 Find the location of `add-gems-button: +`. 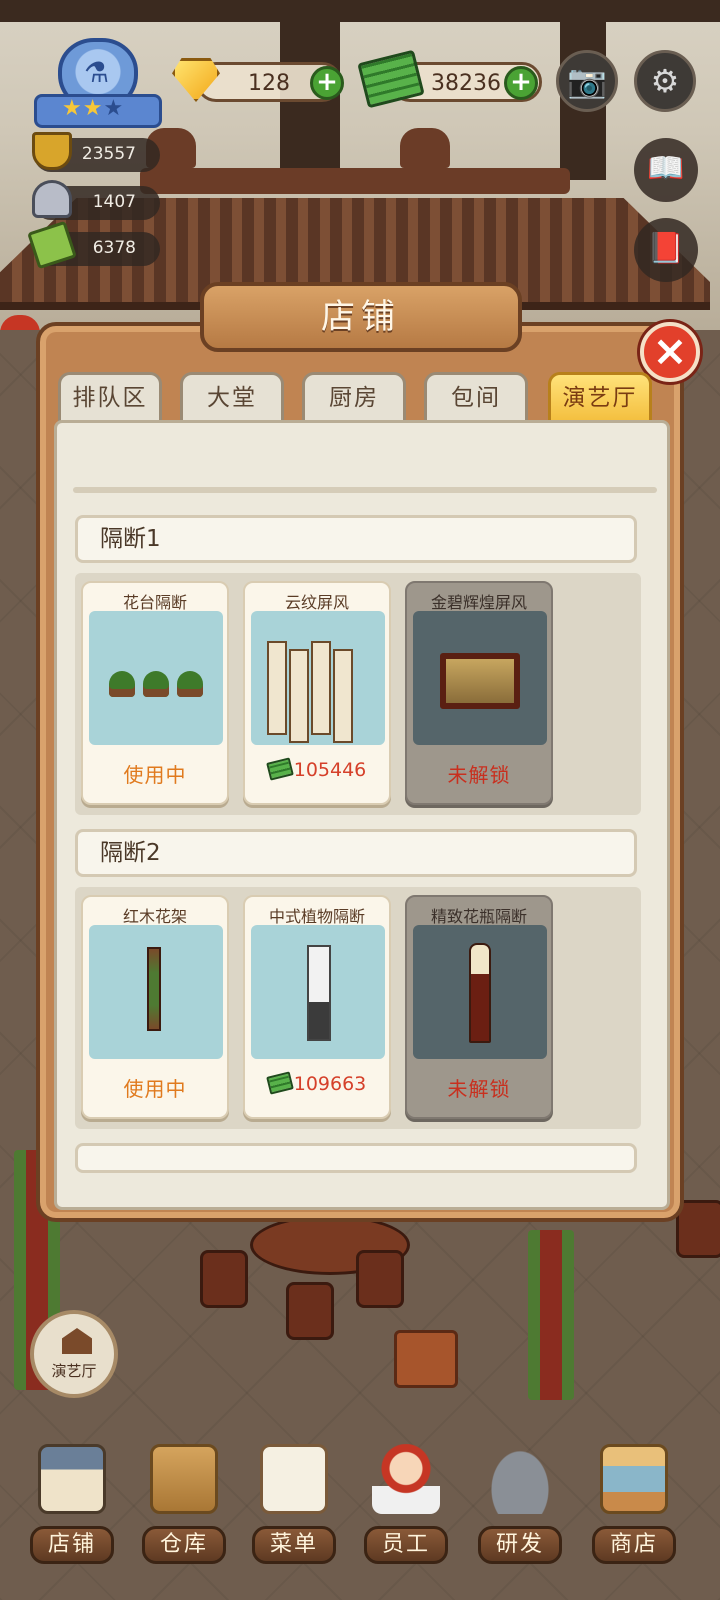

add-gems-button: + is located at coordinates (327, 83).